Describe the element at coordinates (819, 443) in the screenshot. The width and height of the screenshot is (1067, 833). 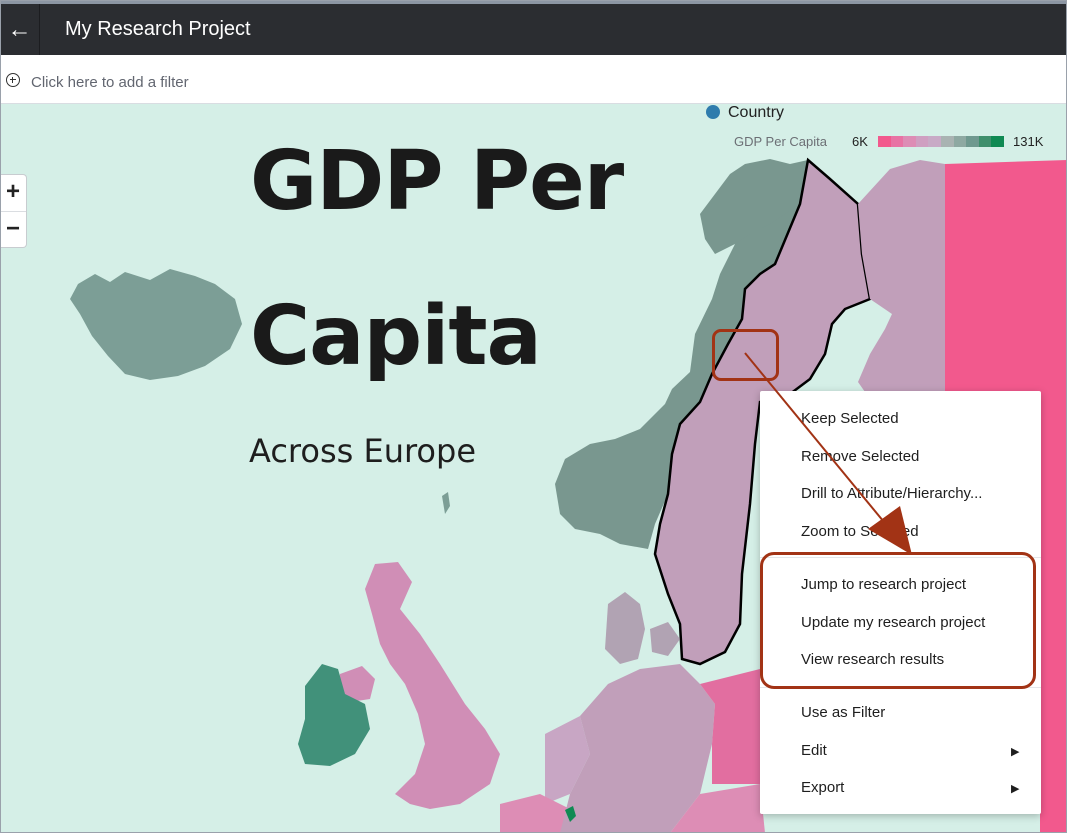
I see `callout-arrow-line` at that location.